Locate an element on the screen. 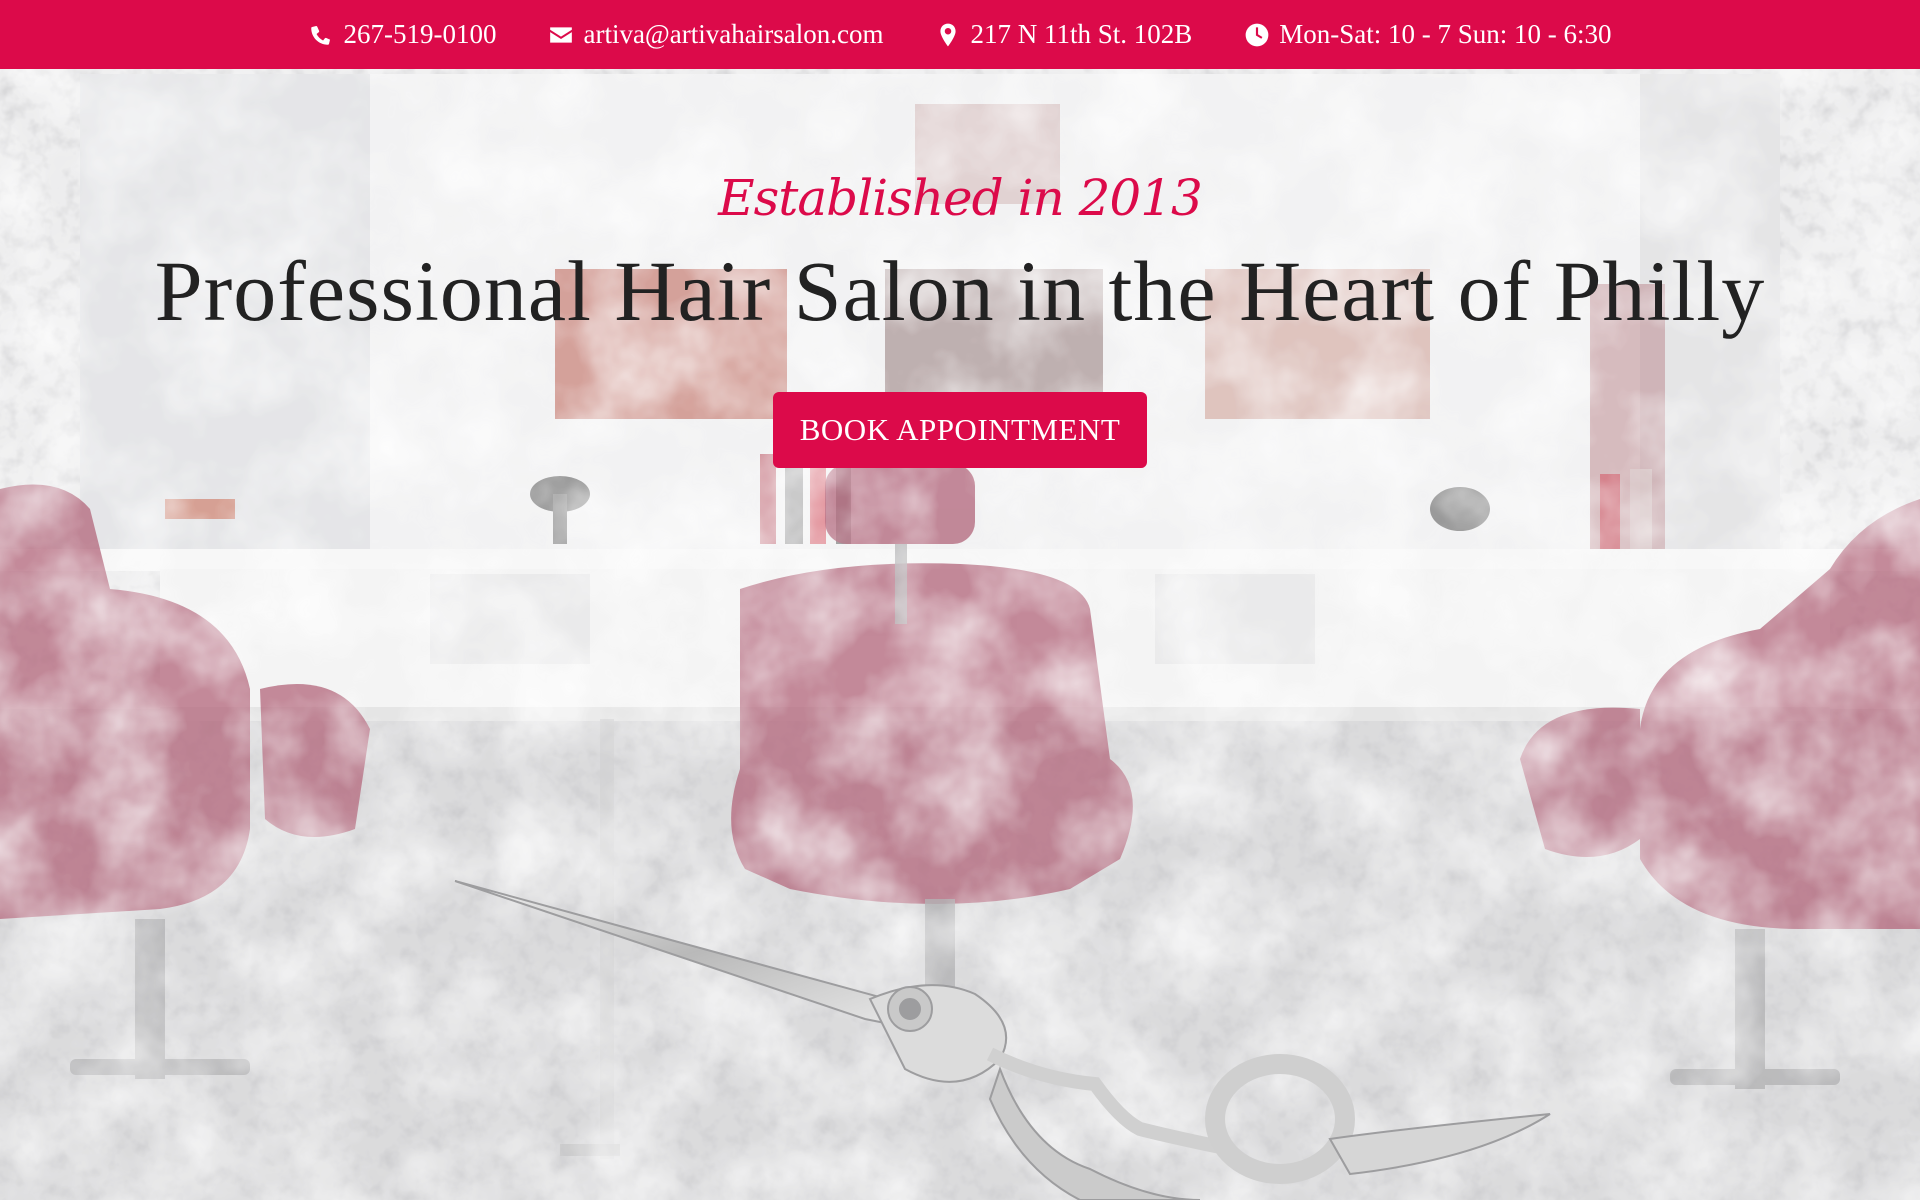 This screenshot has width=1920, height=1200. contact-email: artiva@artivahairsalon.com is located at coordinates (715, 34).